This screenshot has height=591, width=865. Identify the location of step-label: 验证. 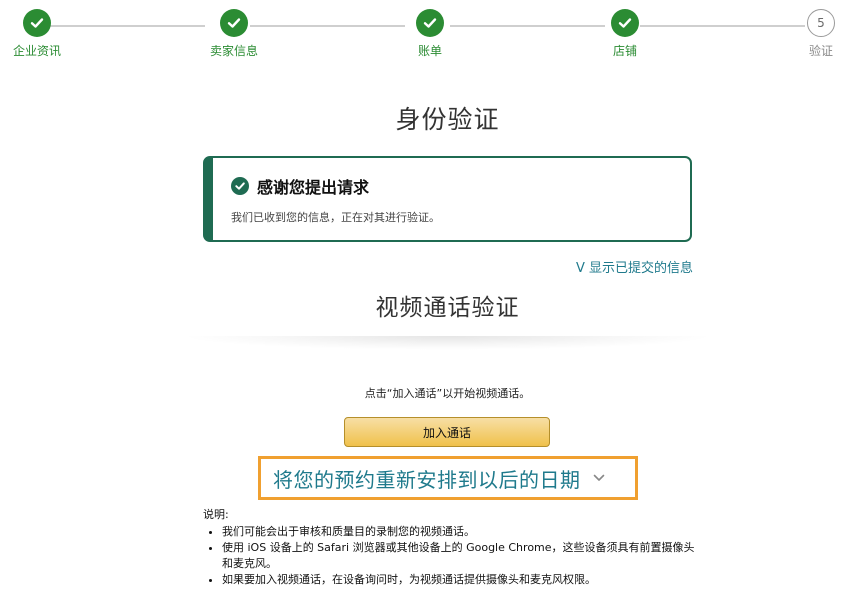
(820, 51).